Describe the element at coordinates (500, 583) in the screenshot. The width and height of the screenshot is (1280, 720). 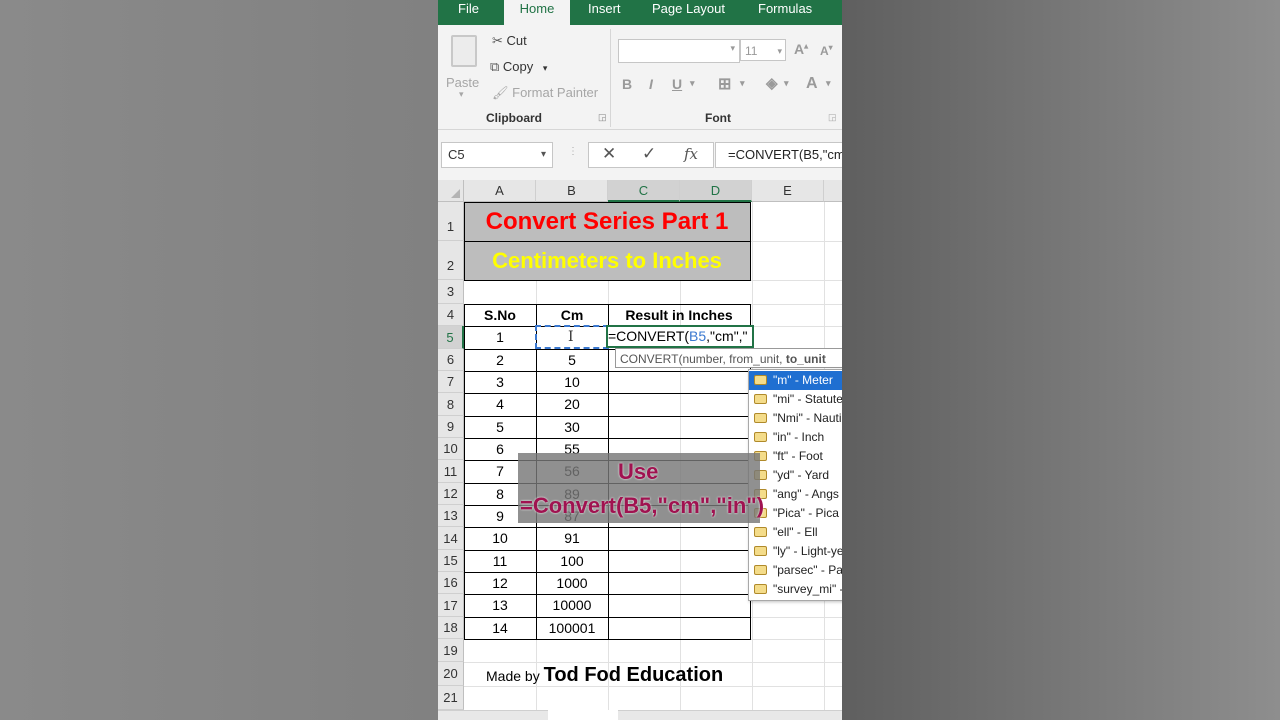
I see `sno-cell: 12` at that location.